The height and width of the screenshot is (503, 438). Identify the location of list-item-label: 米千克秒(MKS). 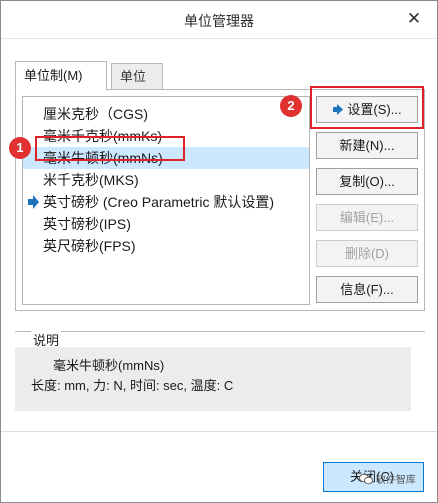
(91, 180).